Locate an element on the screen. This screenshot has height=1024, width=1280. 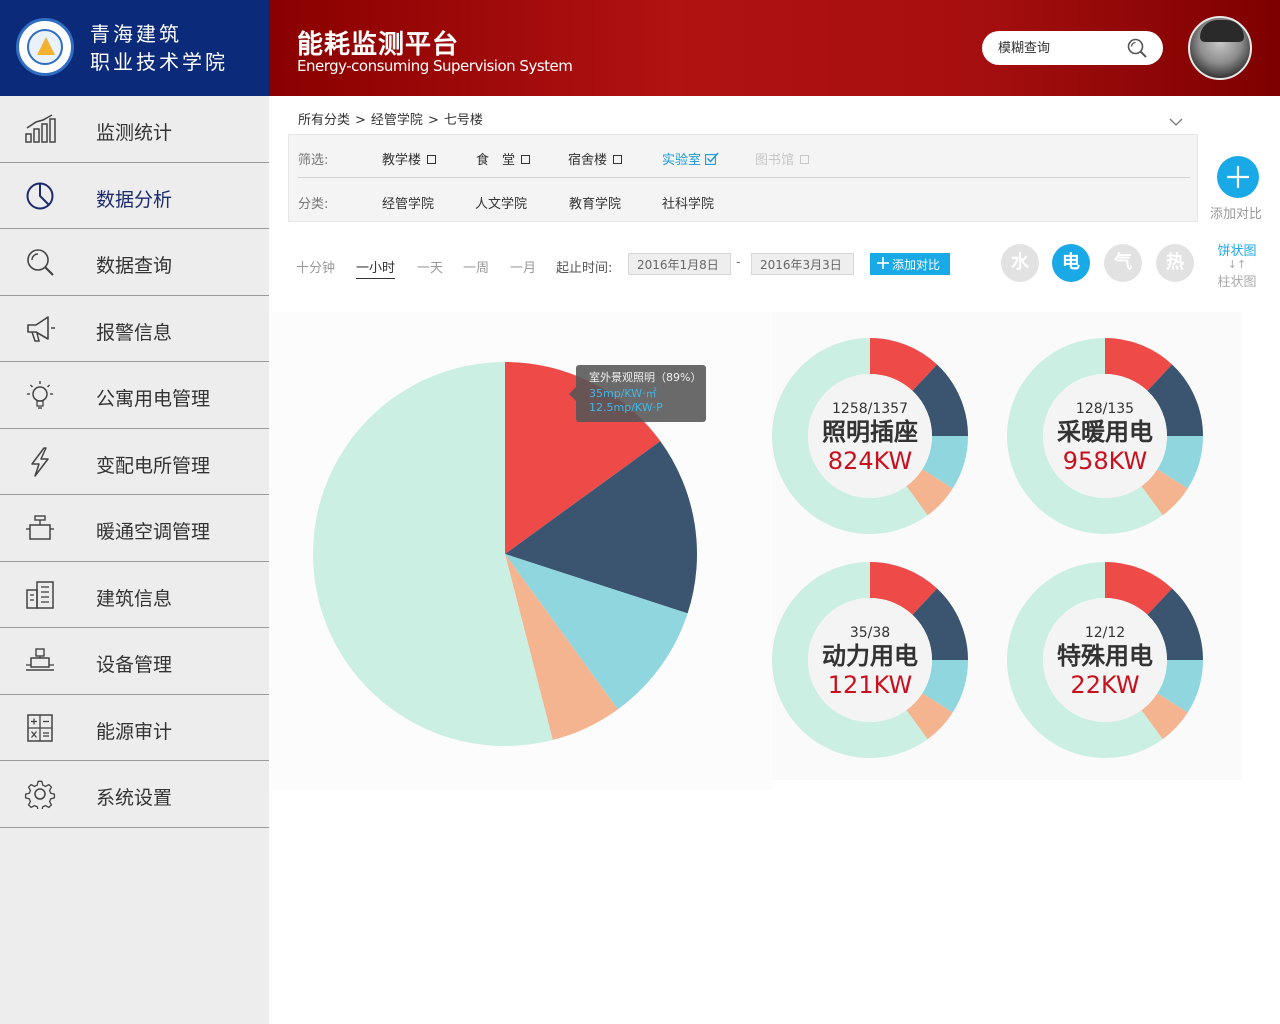
end-date-input is located at coordinates (802, 264).